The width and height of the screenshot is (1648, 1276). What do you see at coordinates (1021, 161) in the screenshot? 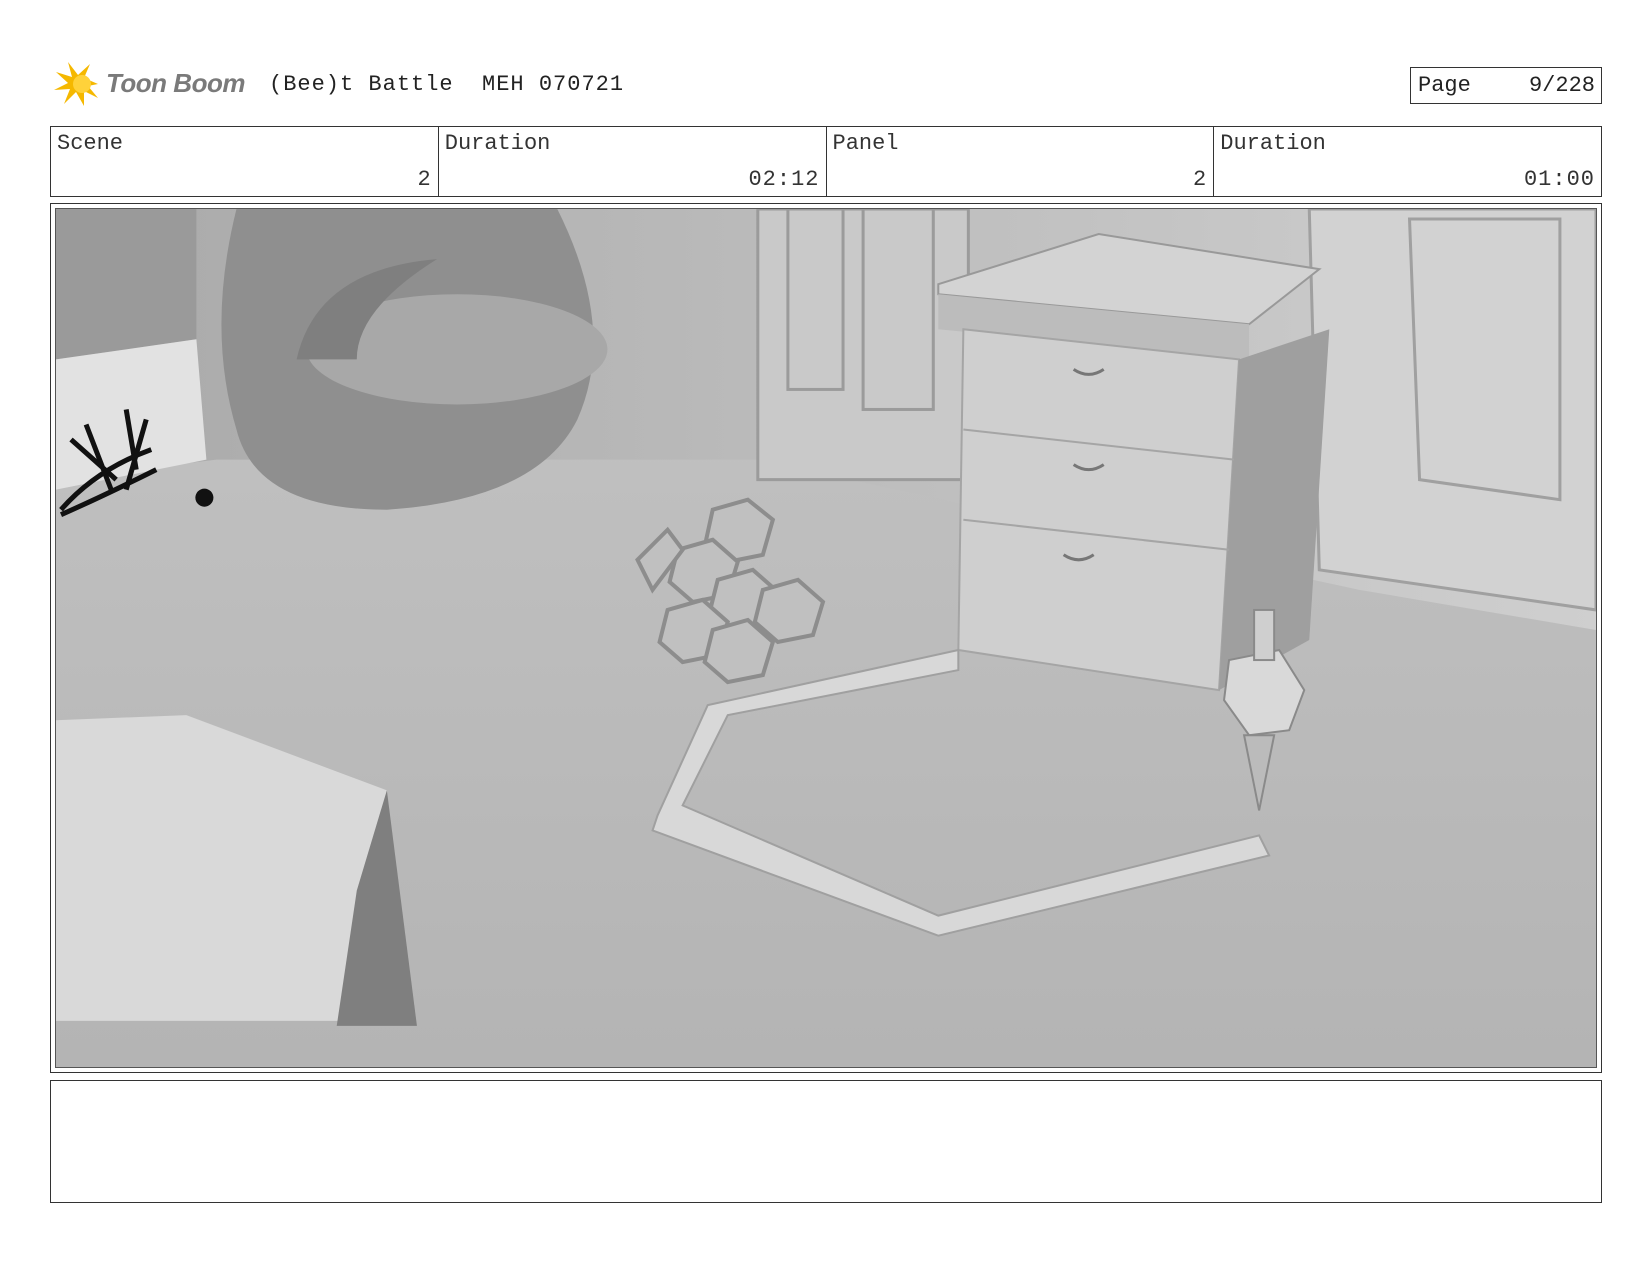
I see `panel-cell: Panel 2` at bounding box center [1021, 161].